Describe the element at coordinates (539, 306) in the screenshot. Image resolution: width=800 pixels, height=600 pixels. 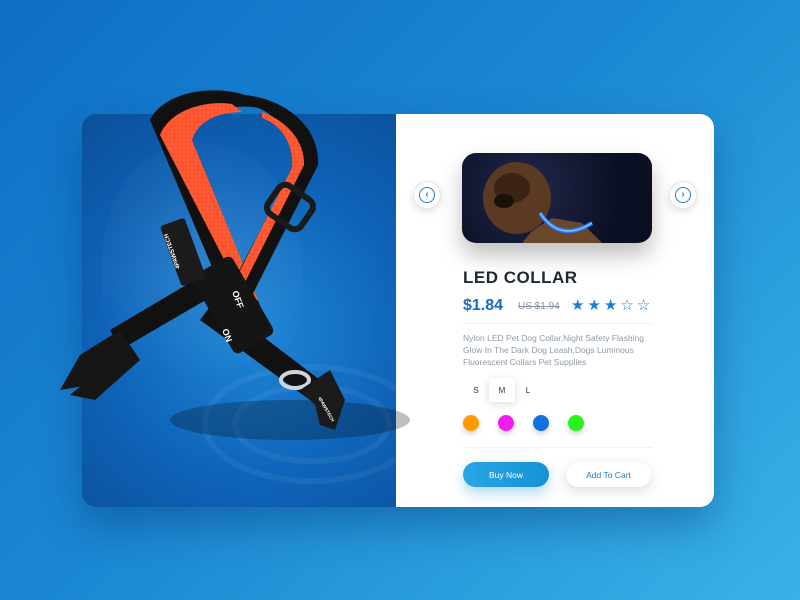
I see `product-old-price: US $1.94` at that location.